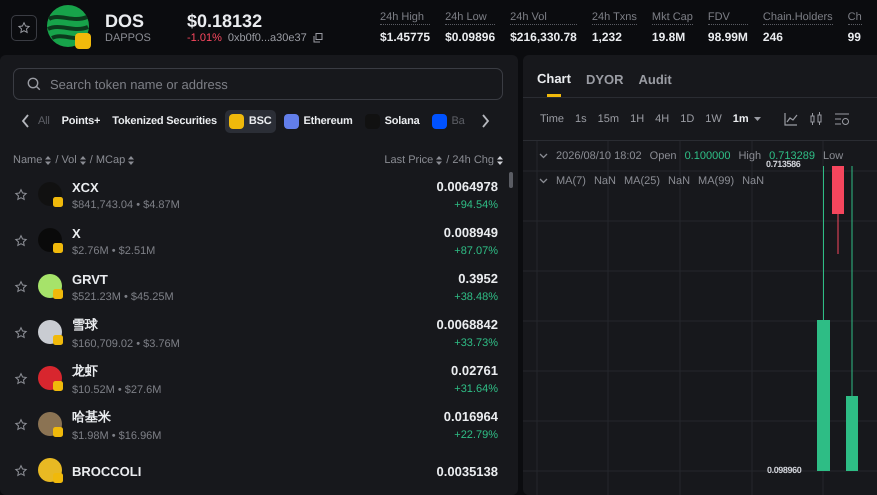 Image resolution: width=877 pixels, height=495 pixels. I want to click on candlestick-icon, so click(815, 119).